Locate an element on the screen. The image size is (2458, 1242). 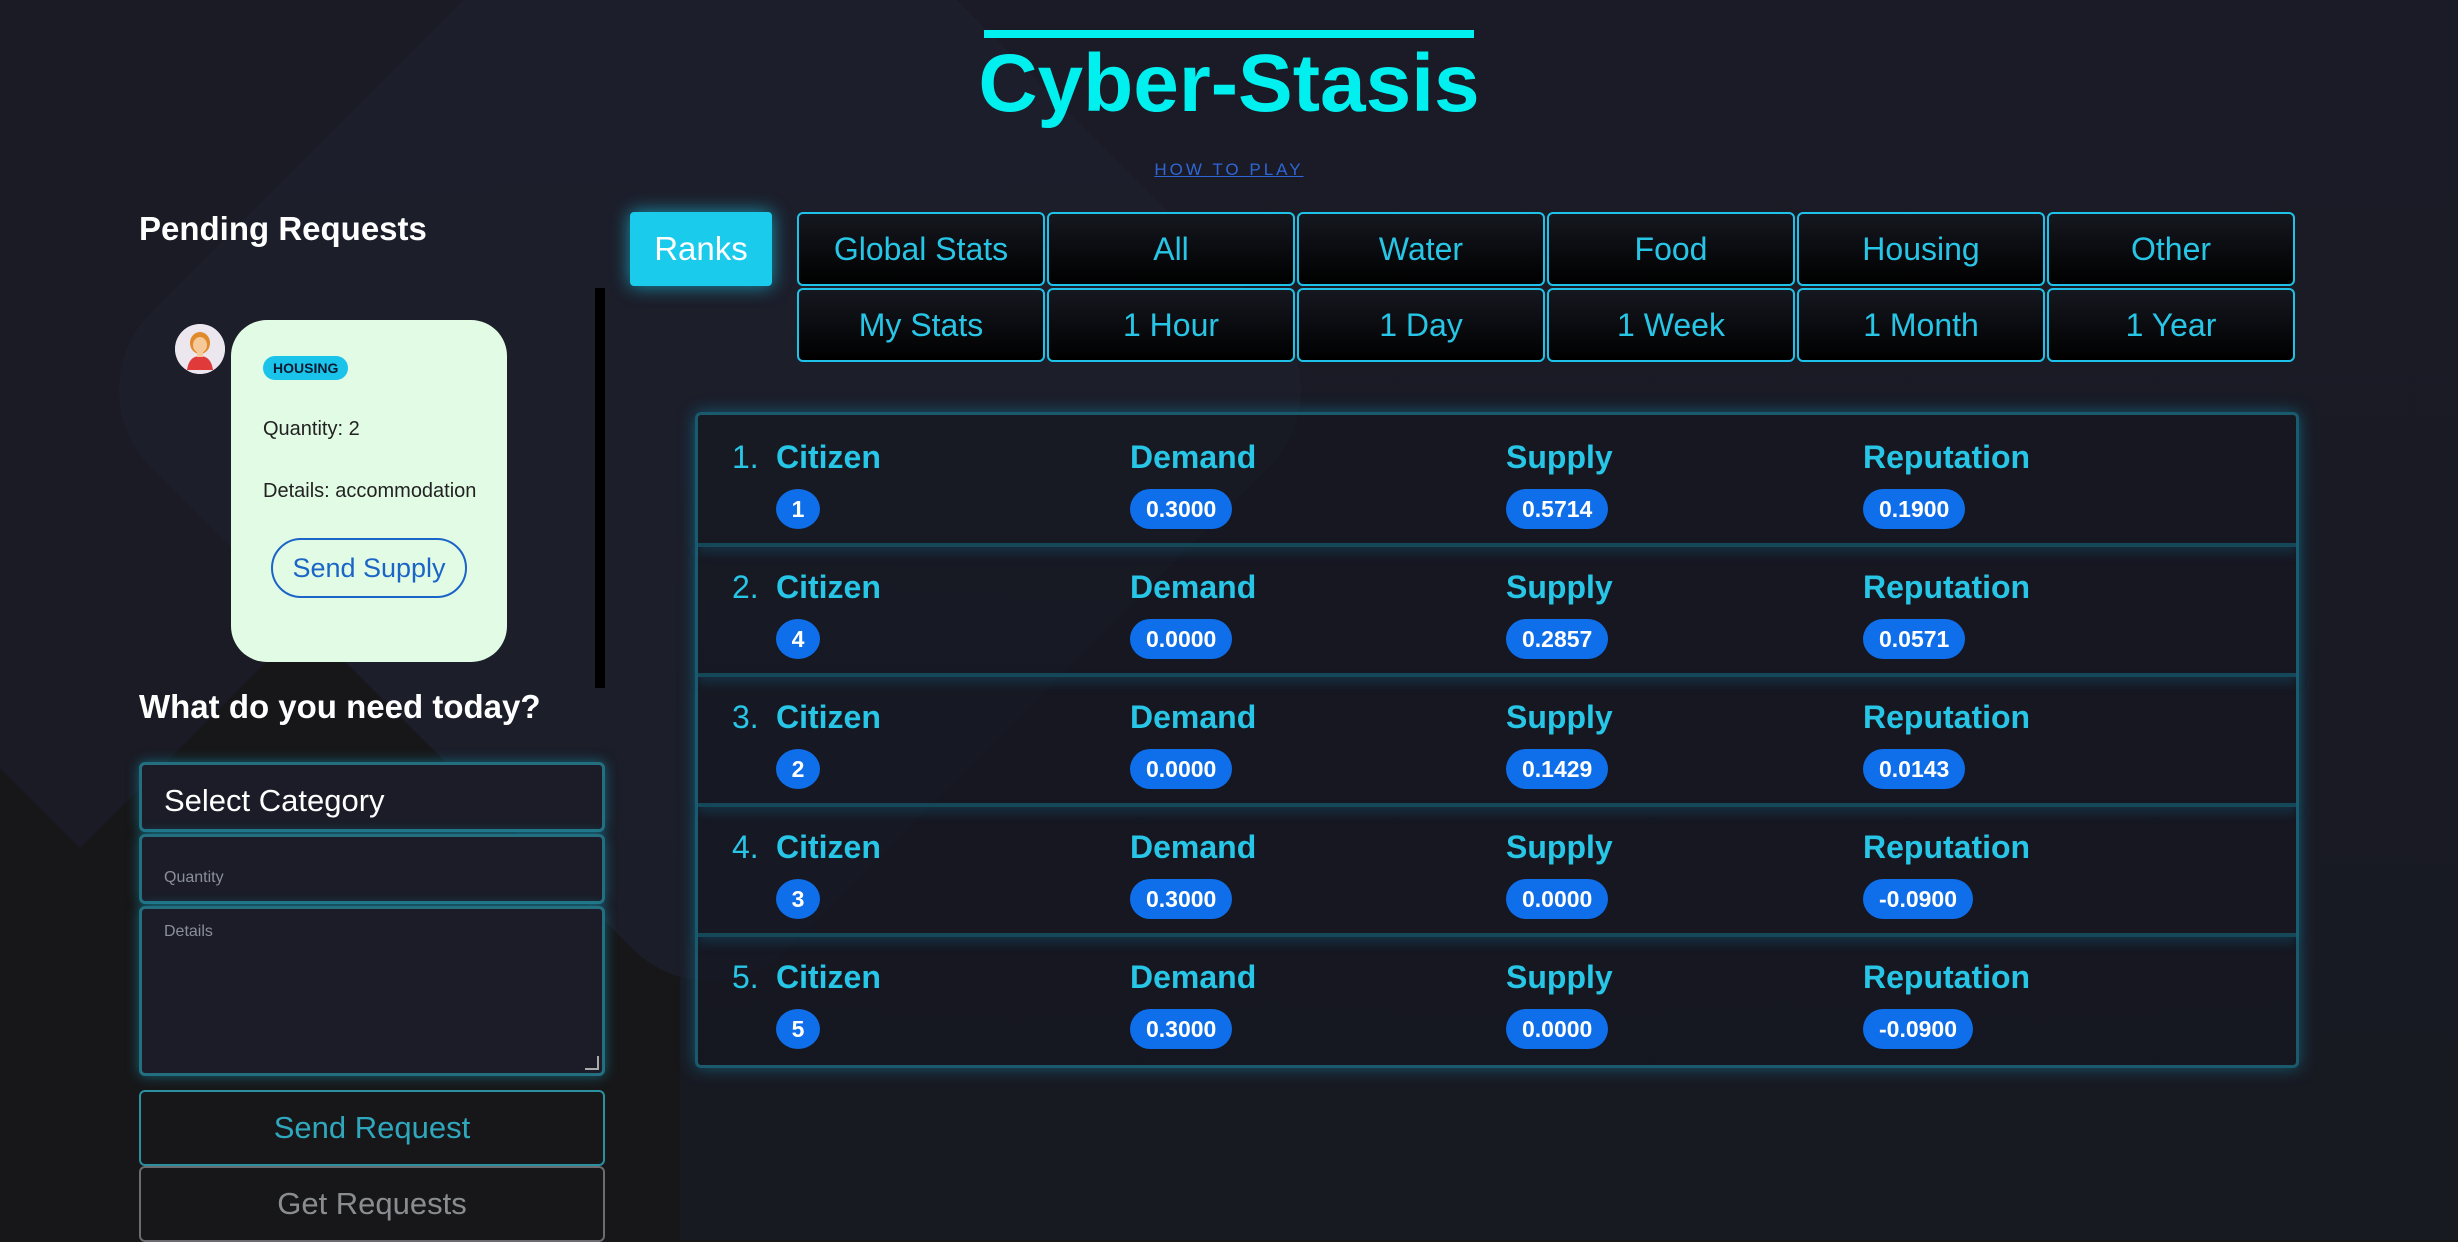
request-quantity: Quantity: 2 is located at coordinates (311, 429).